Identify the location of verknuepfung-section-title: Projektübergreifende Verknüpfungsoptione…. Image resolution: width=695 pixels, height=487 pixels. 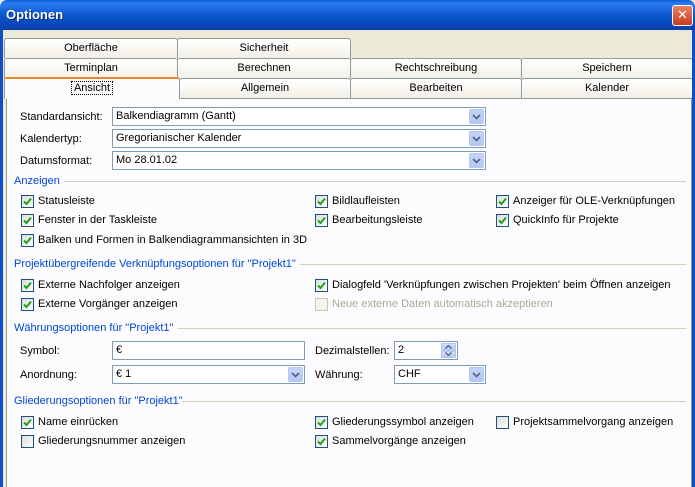
(155, 264).